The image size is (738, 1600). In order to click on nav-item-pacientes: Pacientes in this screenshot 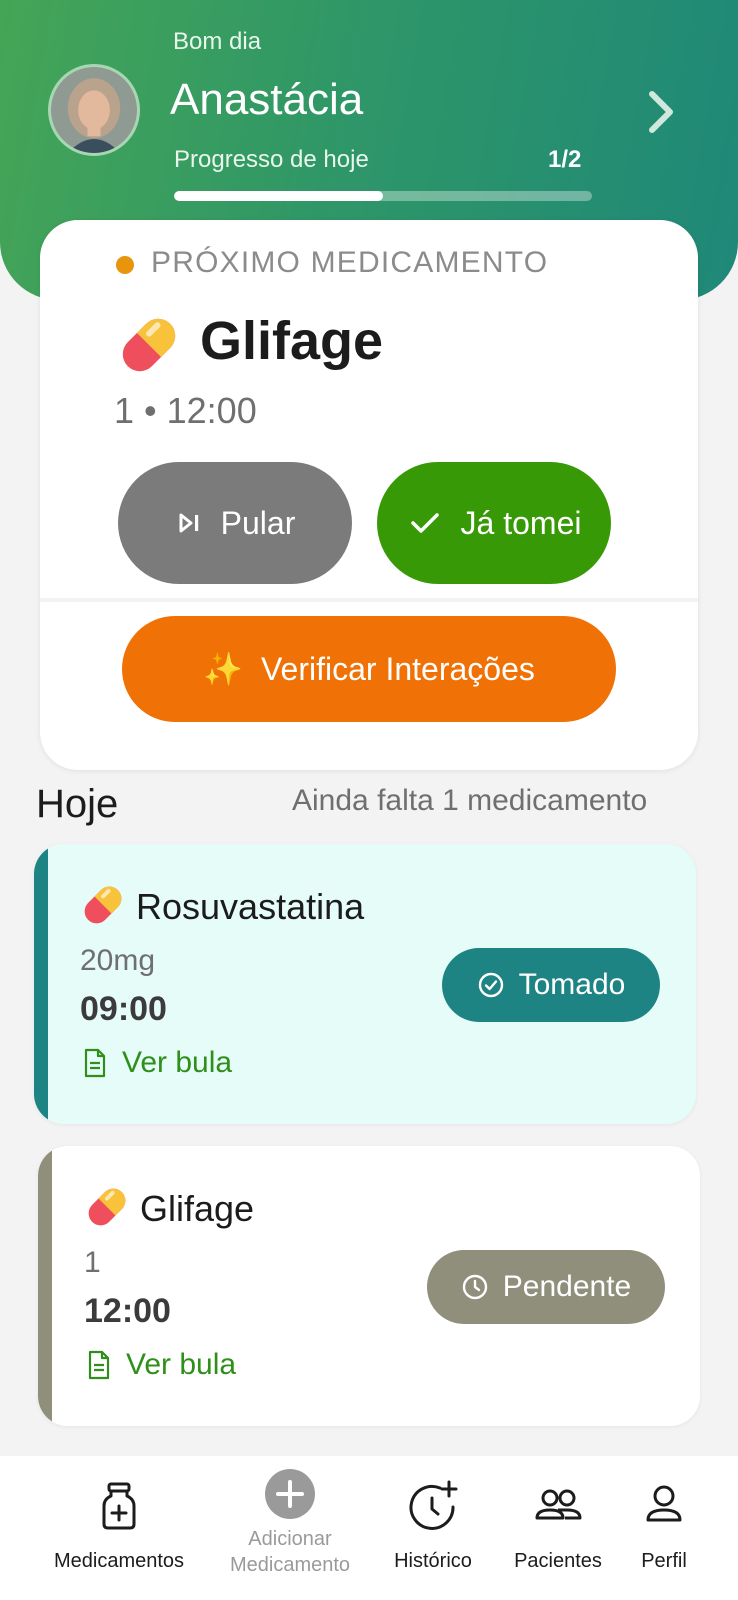, I will do `click(558, 1528)`.